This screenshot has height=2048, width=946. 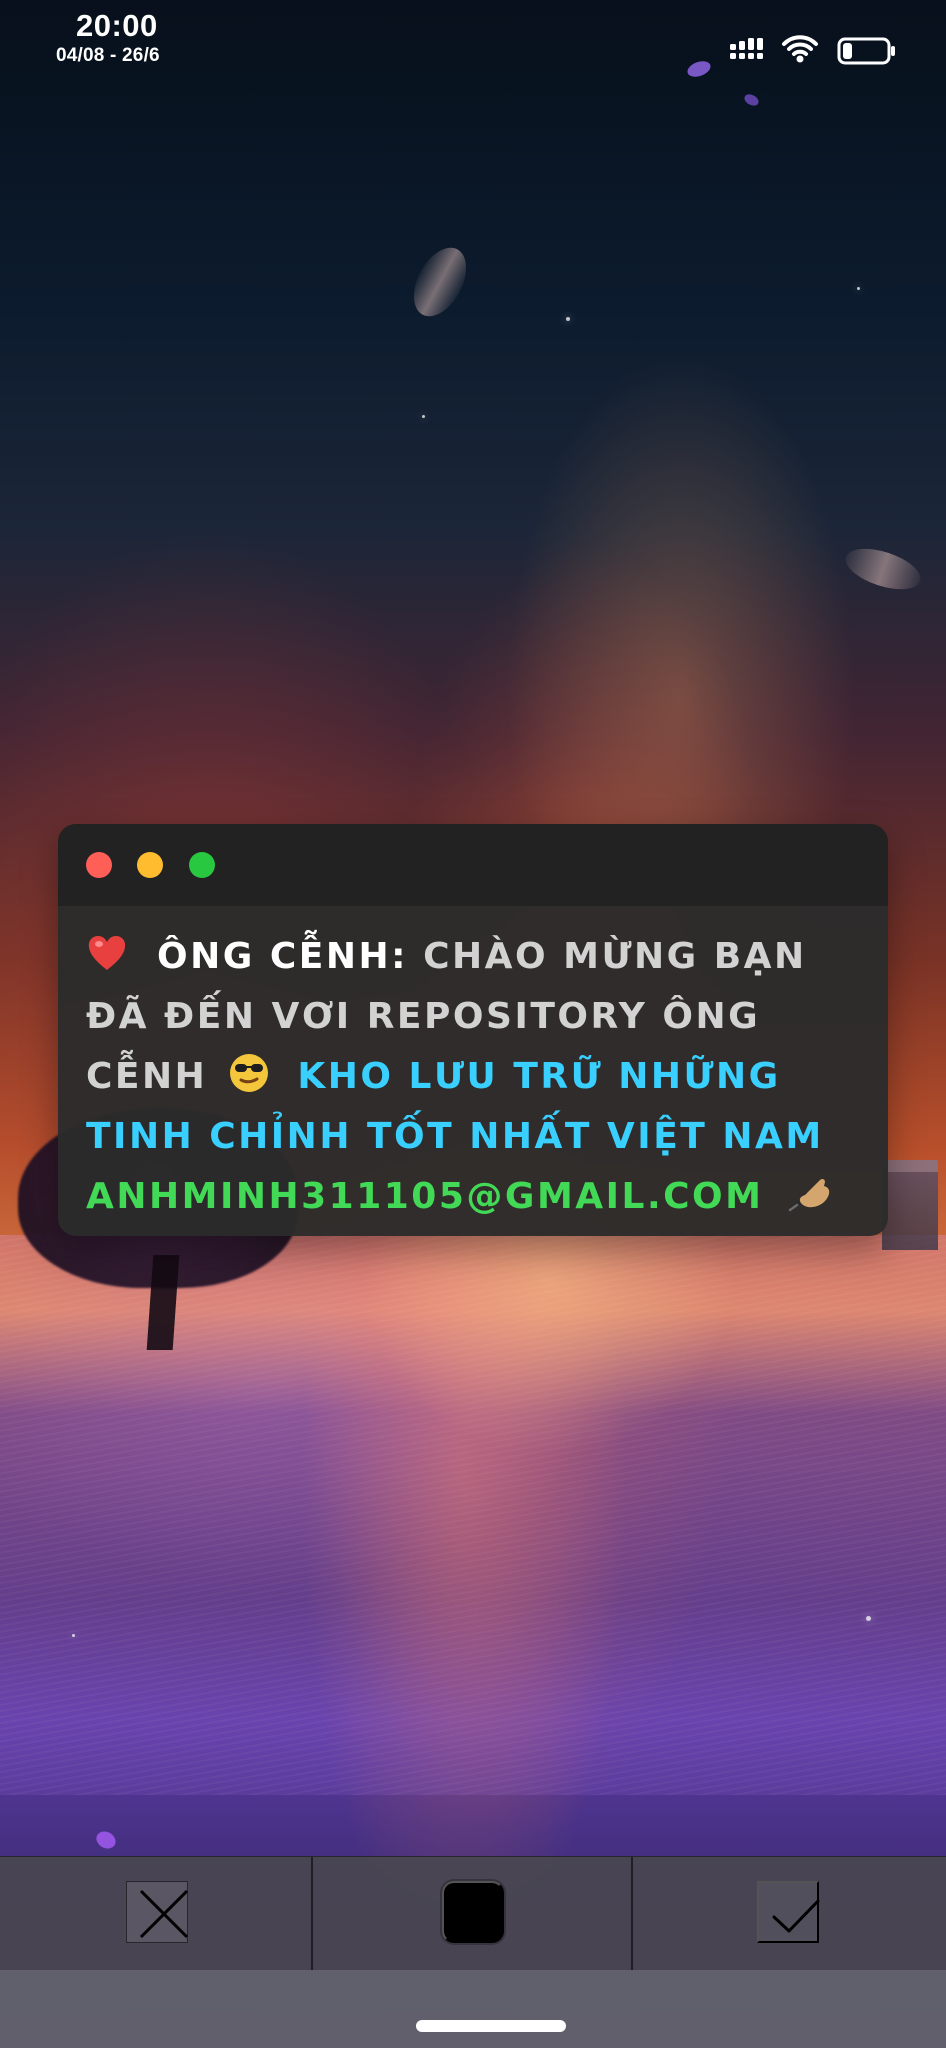 I want to click on window-control-yellow-dot, so click(x=150, y=865).